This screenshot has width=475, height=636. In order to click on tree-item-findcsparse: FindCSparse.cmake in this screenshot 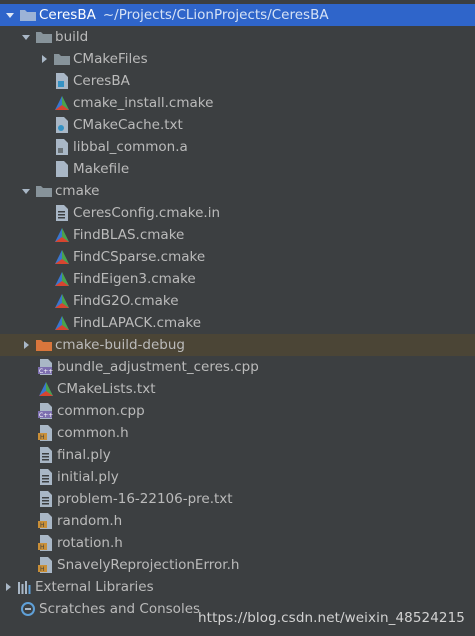, I will do `click(237, 257)`.